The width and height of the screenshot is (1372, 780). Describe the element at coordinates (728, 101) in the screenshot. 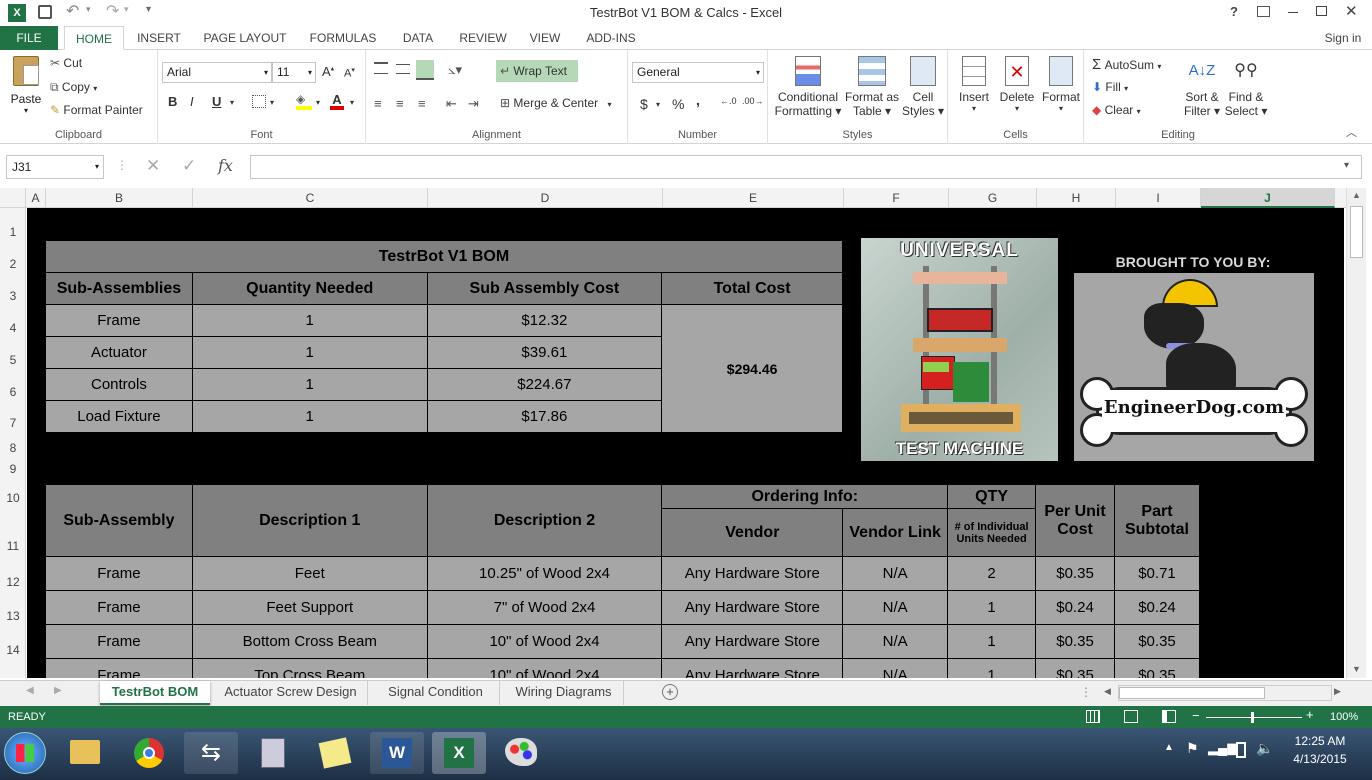

I see `increase-decimal-icon: ←.0` at that location.